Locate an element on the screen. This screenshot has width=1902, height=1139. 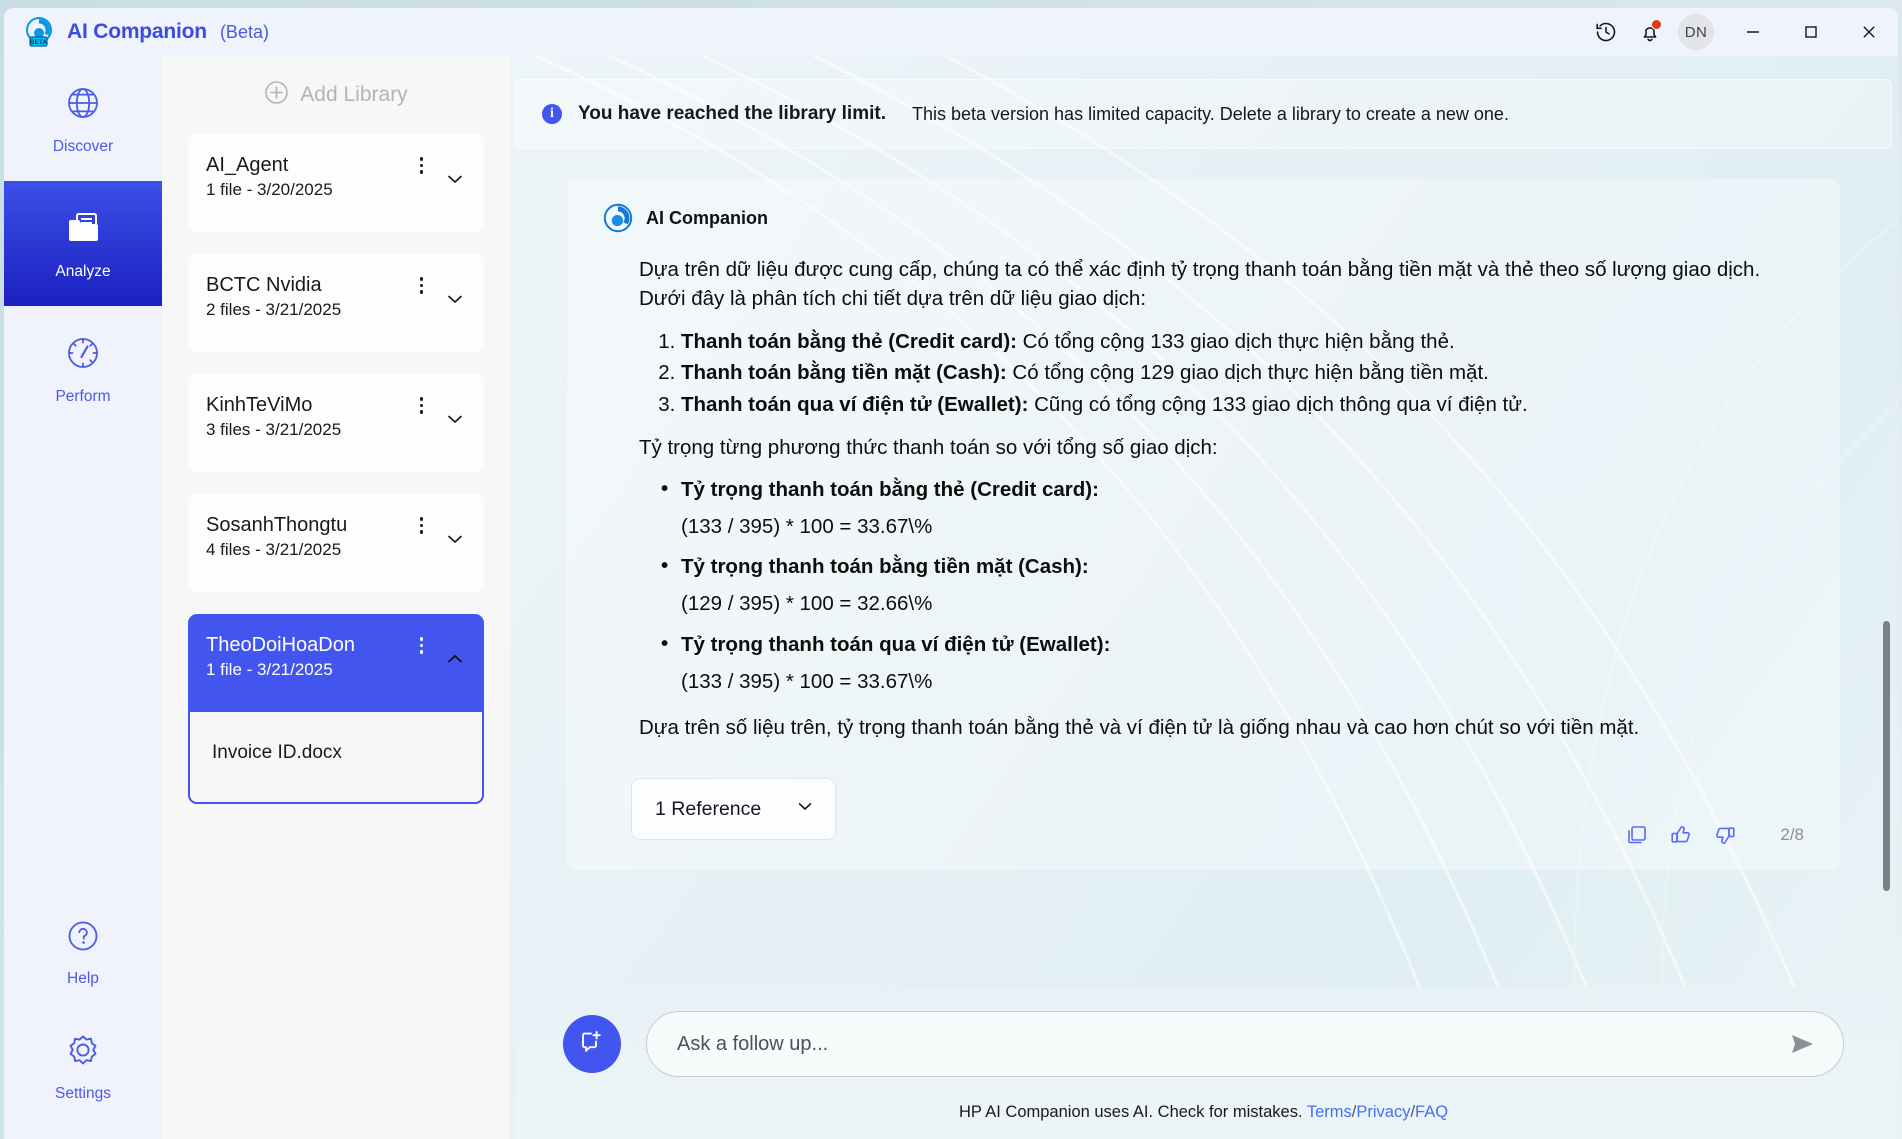
message-author: AI Companion is located at coordinates (707, 217).